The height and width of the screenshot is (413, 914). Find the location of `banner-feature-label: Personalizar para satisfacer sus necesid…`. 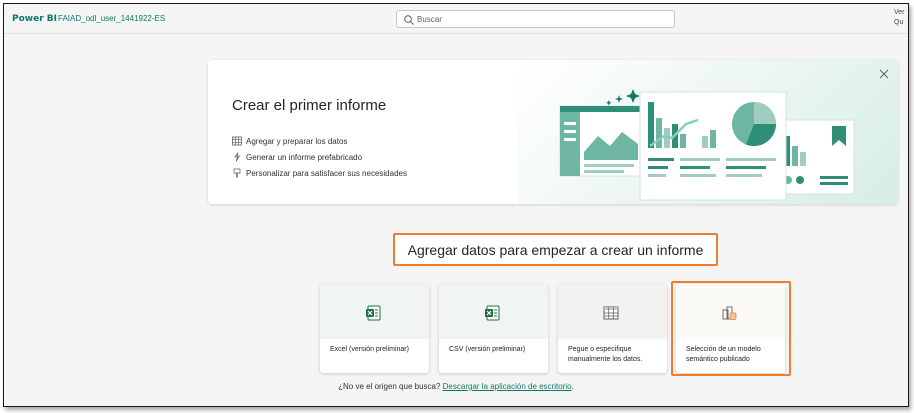

banner-feature-label: Personalizar para satisfacer sus necesid… is located at coordinates (326, 173).